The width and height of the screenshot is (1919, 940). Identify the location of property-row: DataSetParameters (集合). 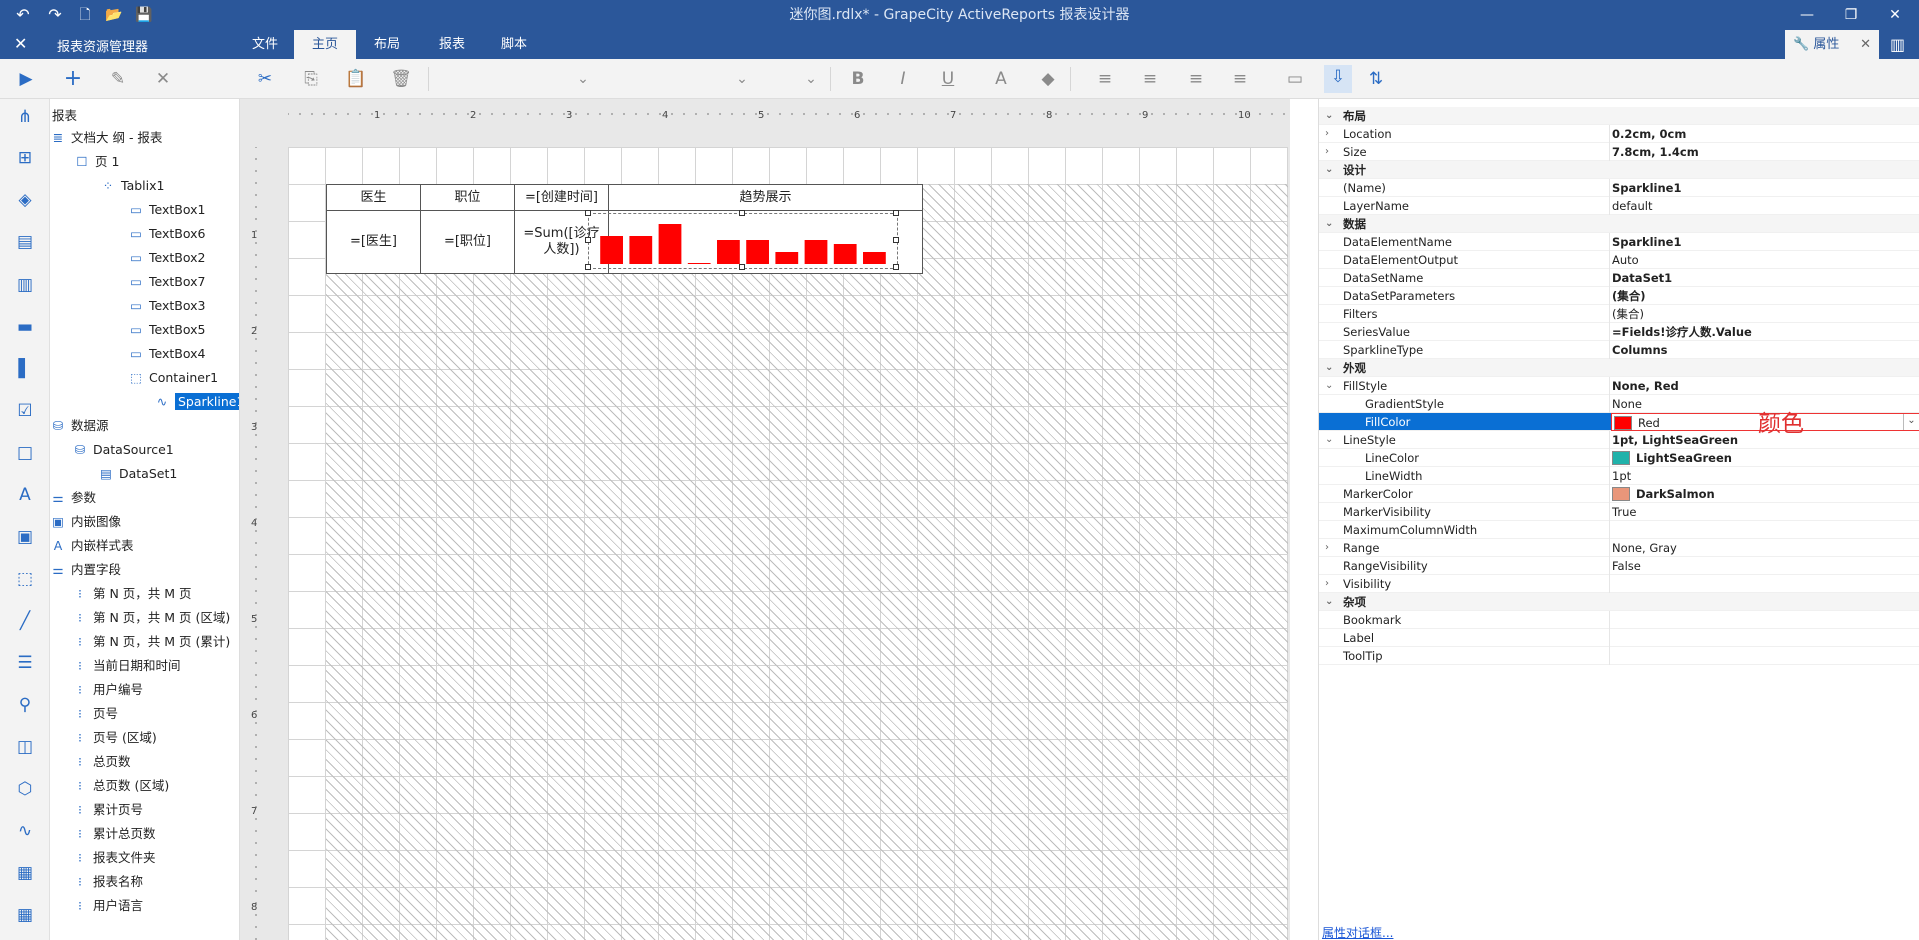
(1619, 296).